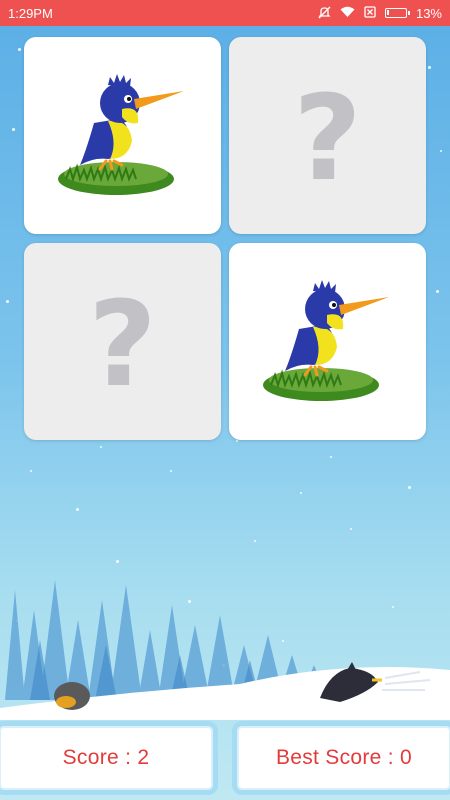 The image size is (450, 800). Describe the element at coordinates (347, 13) in the screenshot. I see `wifi-icon` at that location.